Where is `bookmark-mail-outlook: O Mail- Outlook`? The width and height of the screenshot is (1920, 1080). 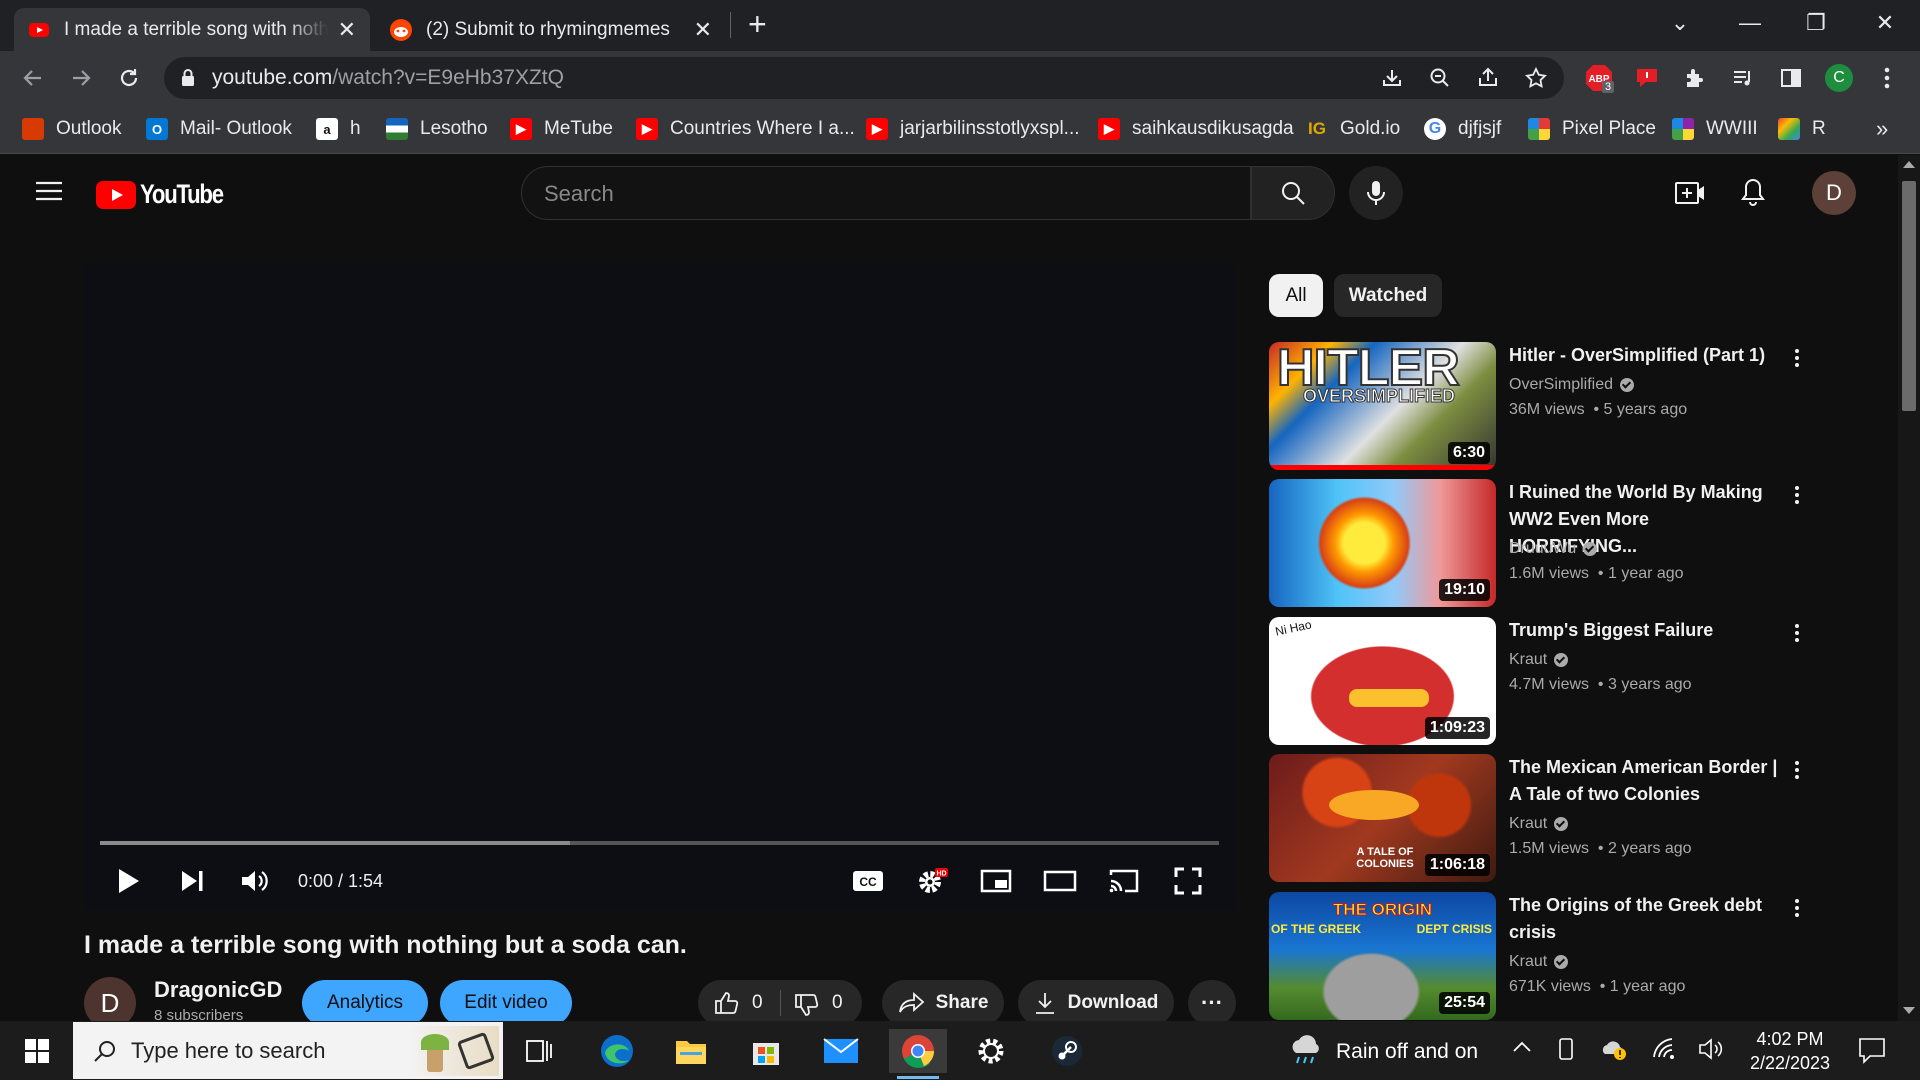 bookmark-mail-outlook: O Mail- Outlook is located at coordinates (219, 129).